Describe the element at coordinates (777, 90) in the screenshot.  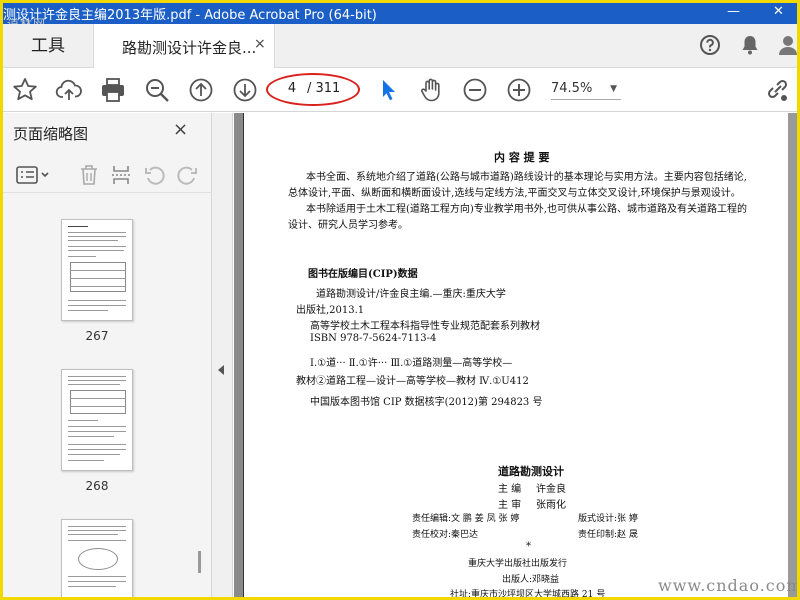
I see `share-link-icon` at that location.